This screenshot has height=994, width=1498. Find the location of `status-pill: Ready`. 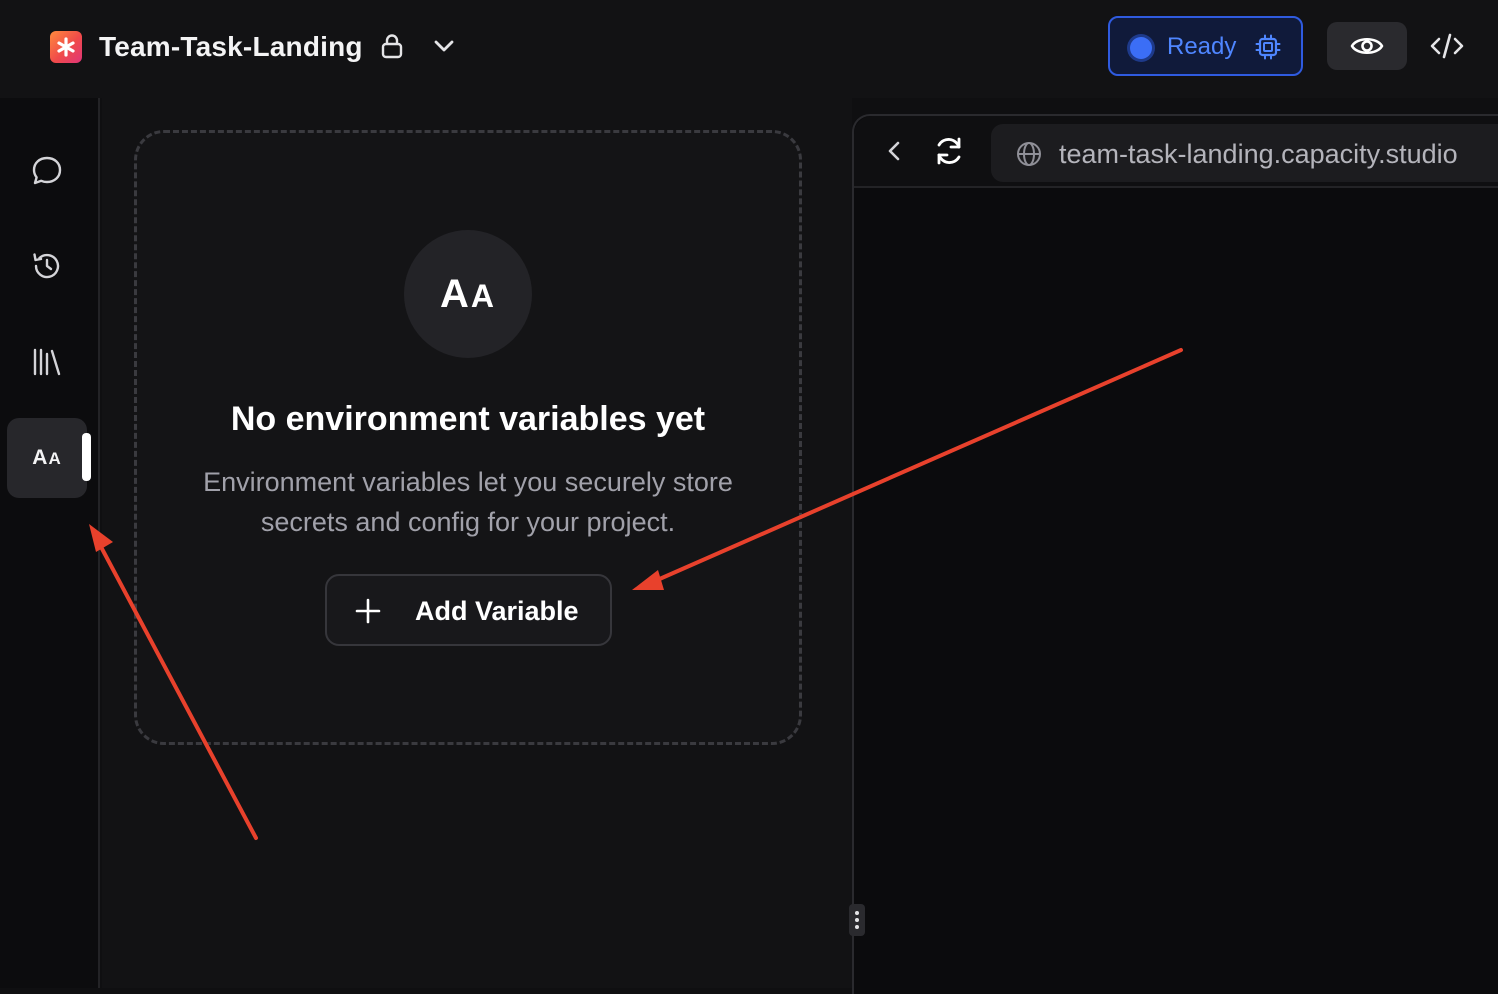

status-pill: Ready is located at coordinates (1205, 46).